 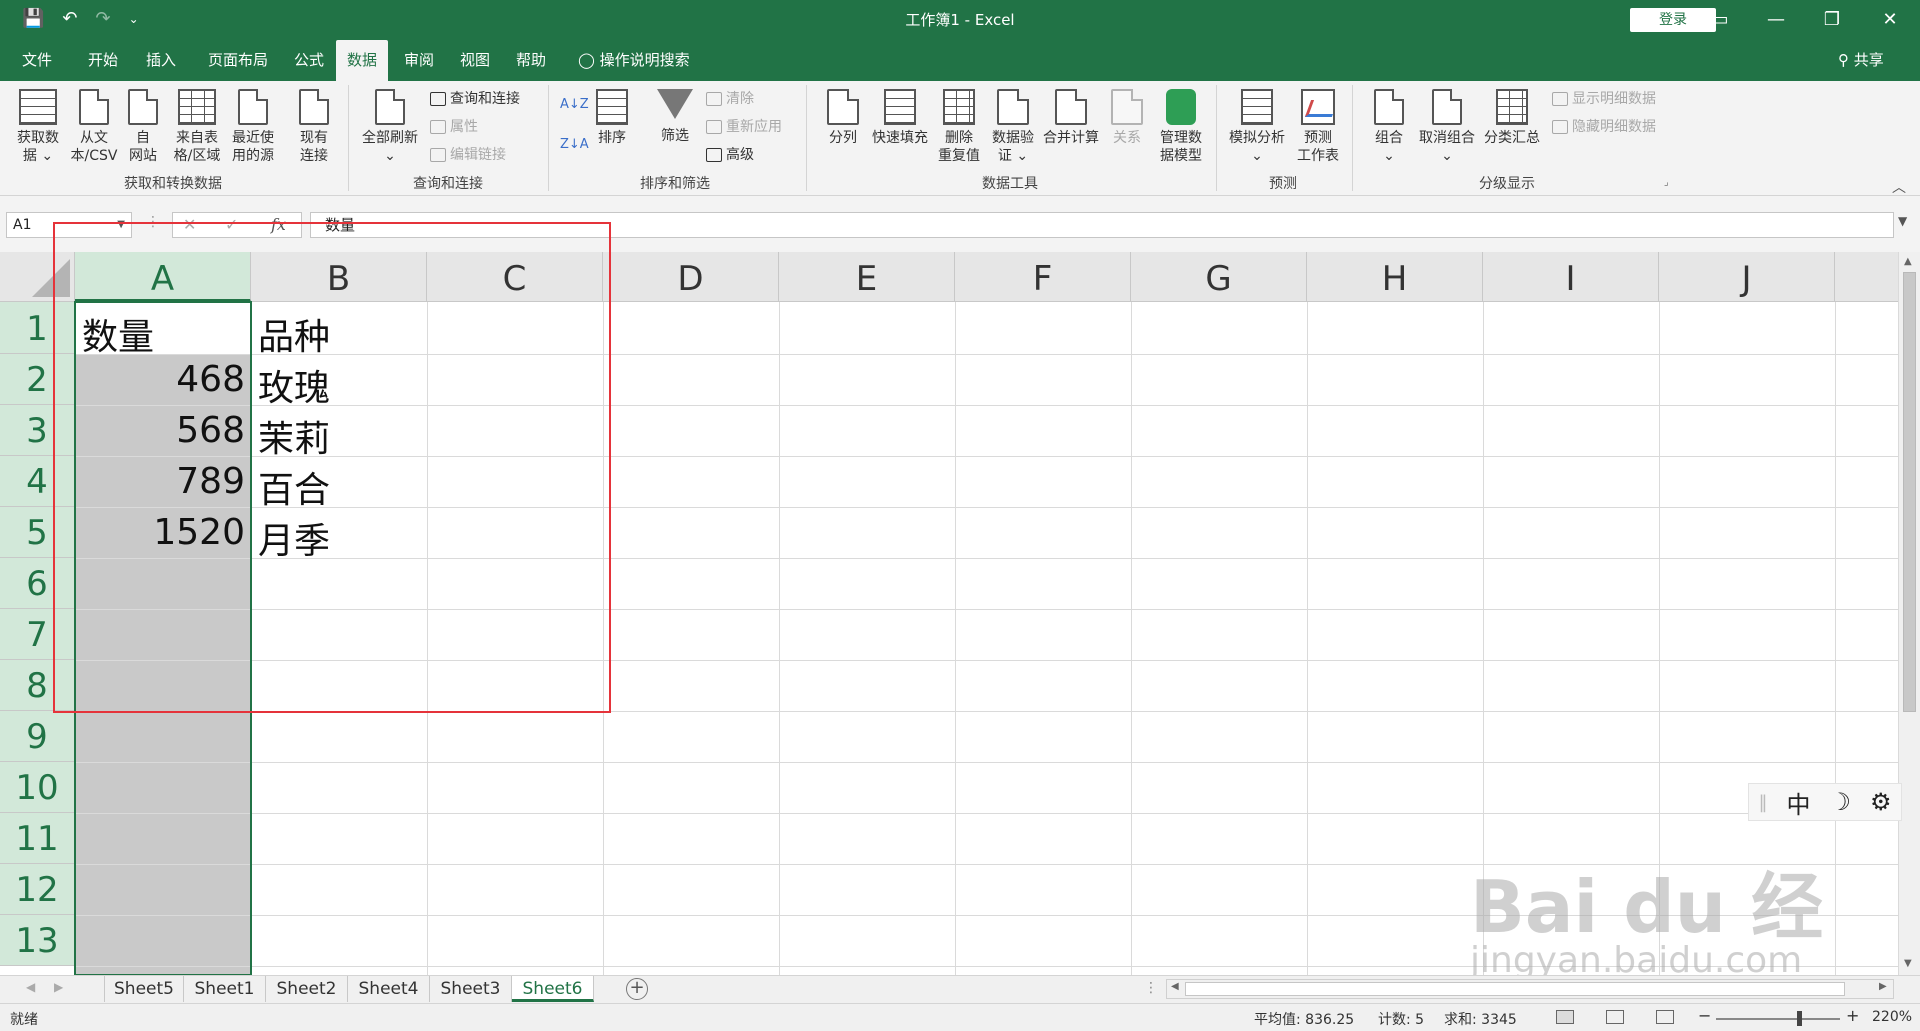 What do you see at coordinates (37, 787) in the screenshot?
I see `row-header-10: 10` at bounding box center [37, 787].